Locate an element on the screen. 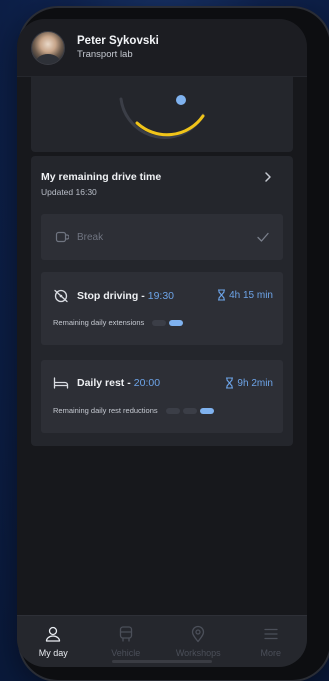 This screenshot has width=329, height=681. daily-rest-duration-group: 9h 2min is located at coordinates (249, 383).